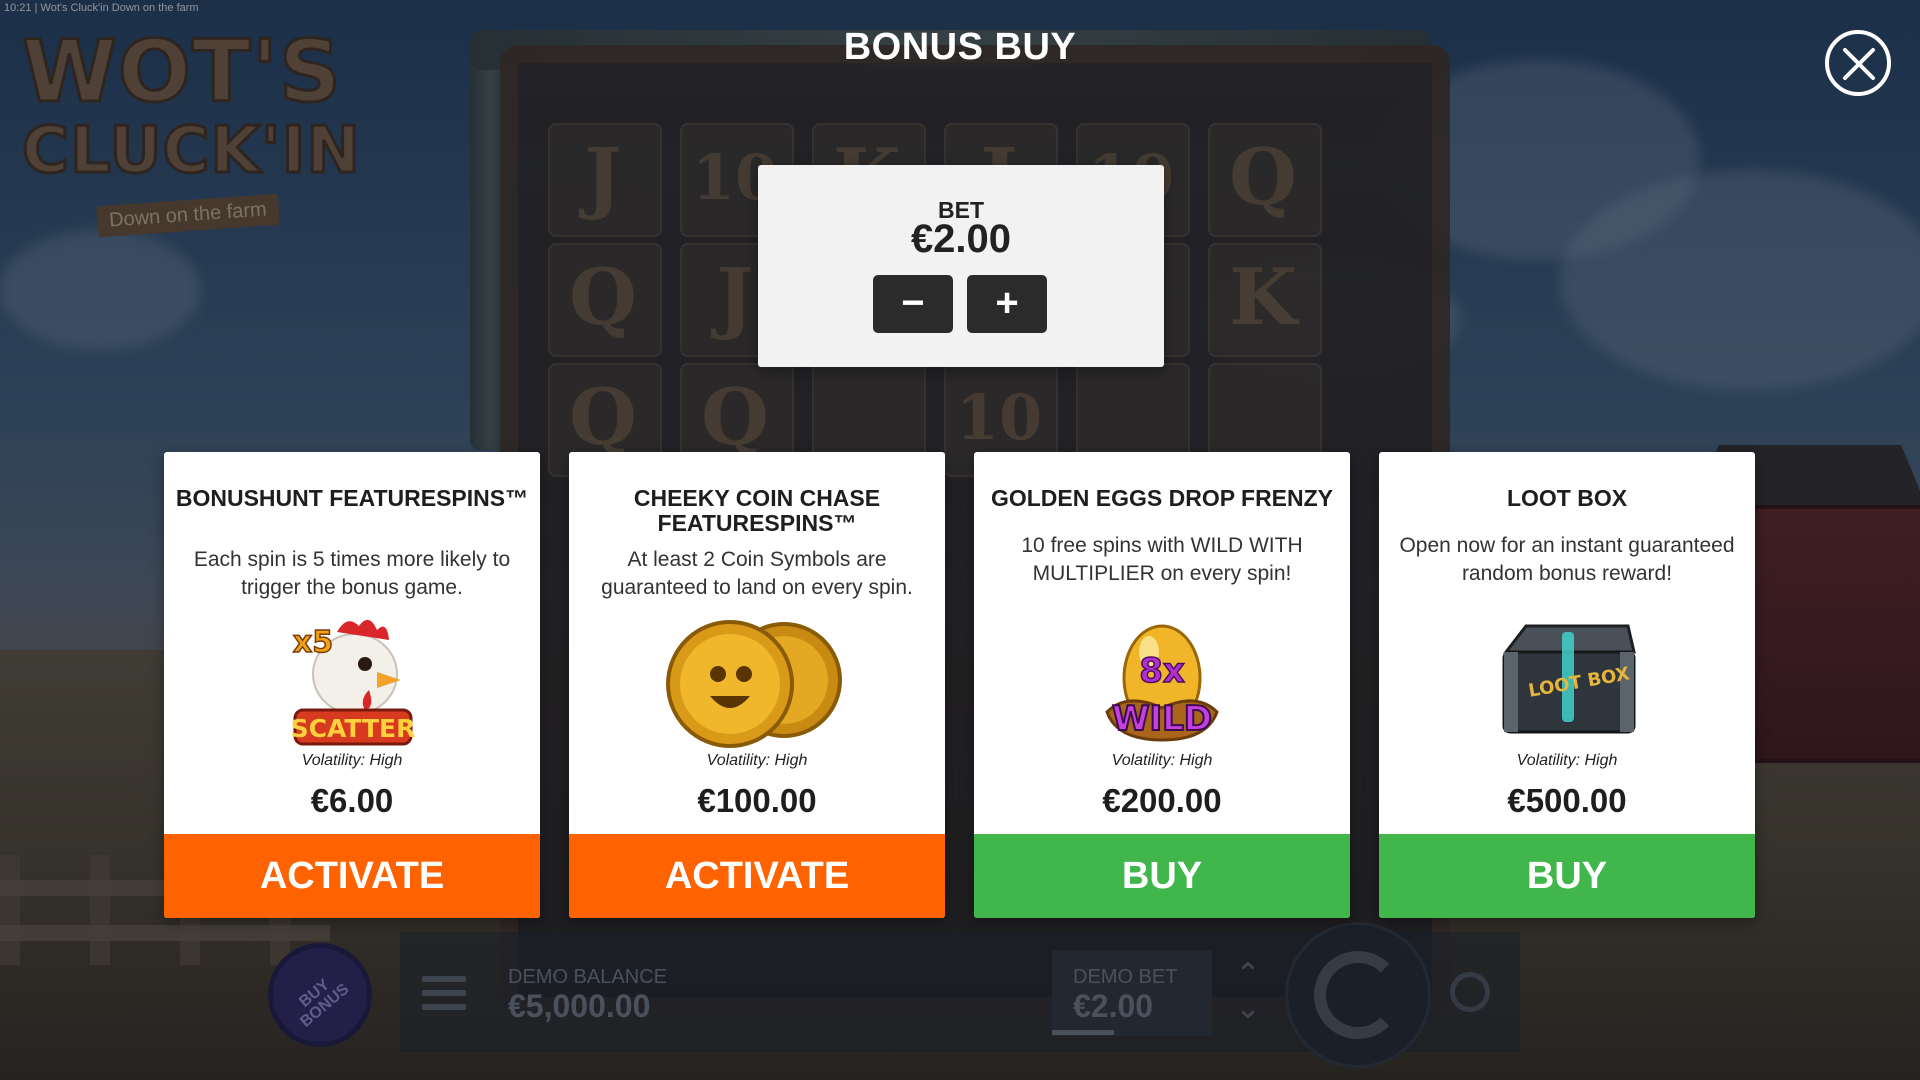 This screenshot has width=1920, height=1080. Describe the element at coordinates (1162, 719) in the screenshot. I see `svg-text: WILD` at that location.